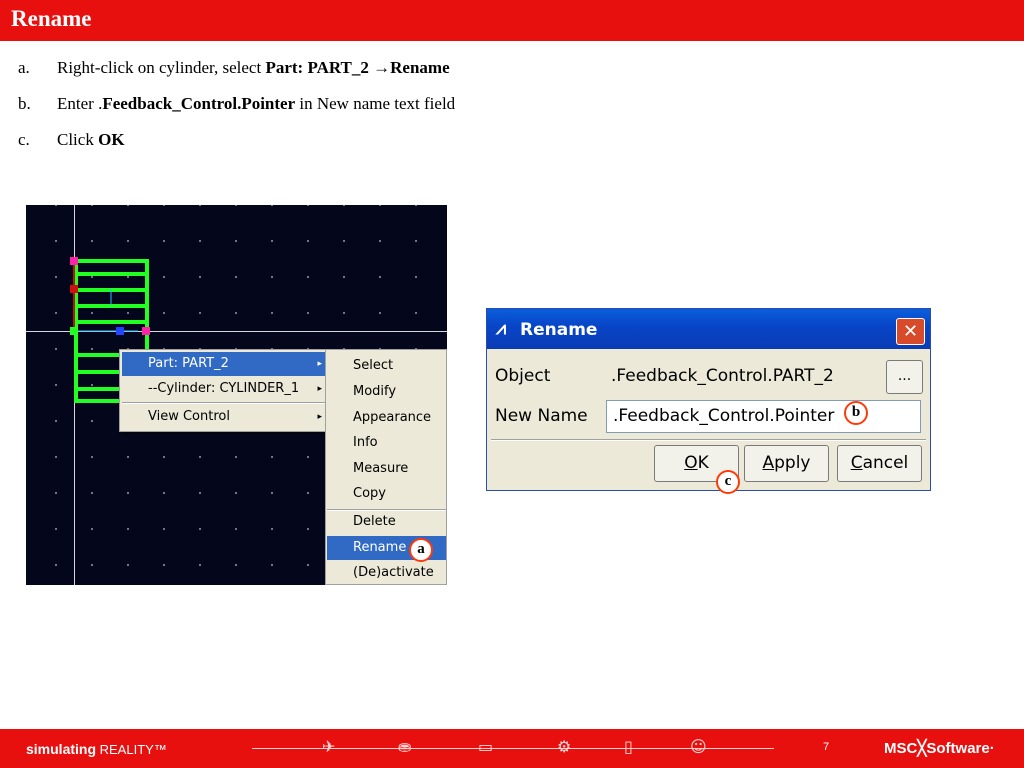 The height and width of the screenshot is (768, 1024). What do you see at coordinates (386, 392) in the screenshot?
I see `submenu-item-modify: Modify` at bounding box center [386, 392].